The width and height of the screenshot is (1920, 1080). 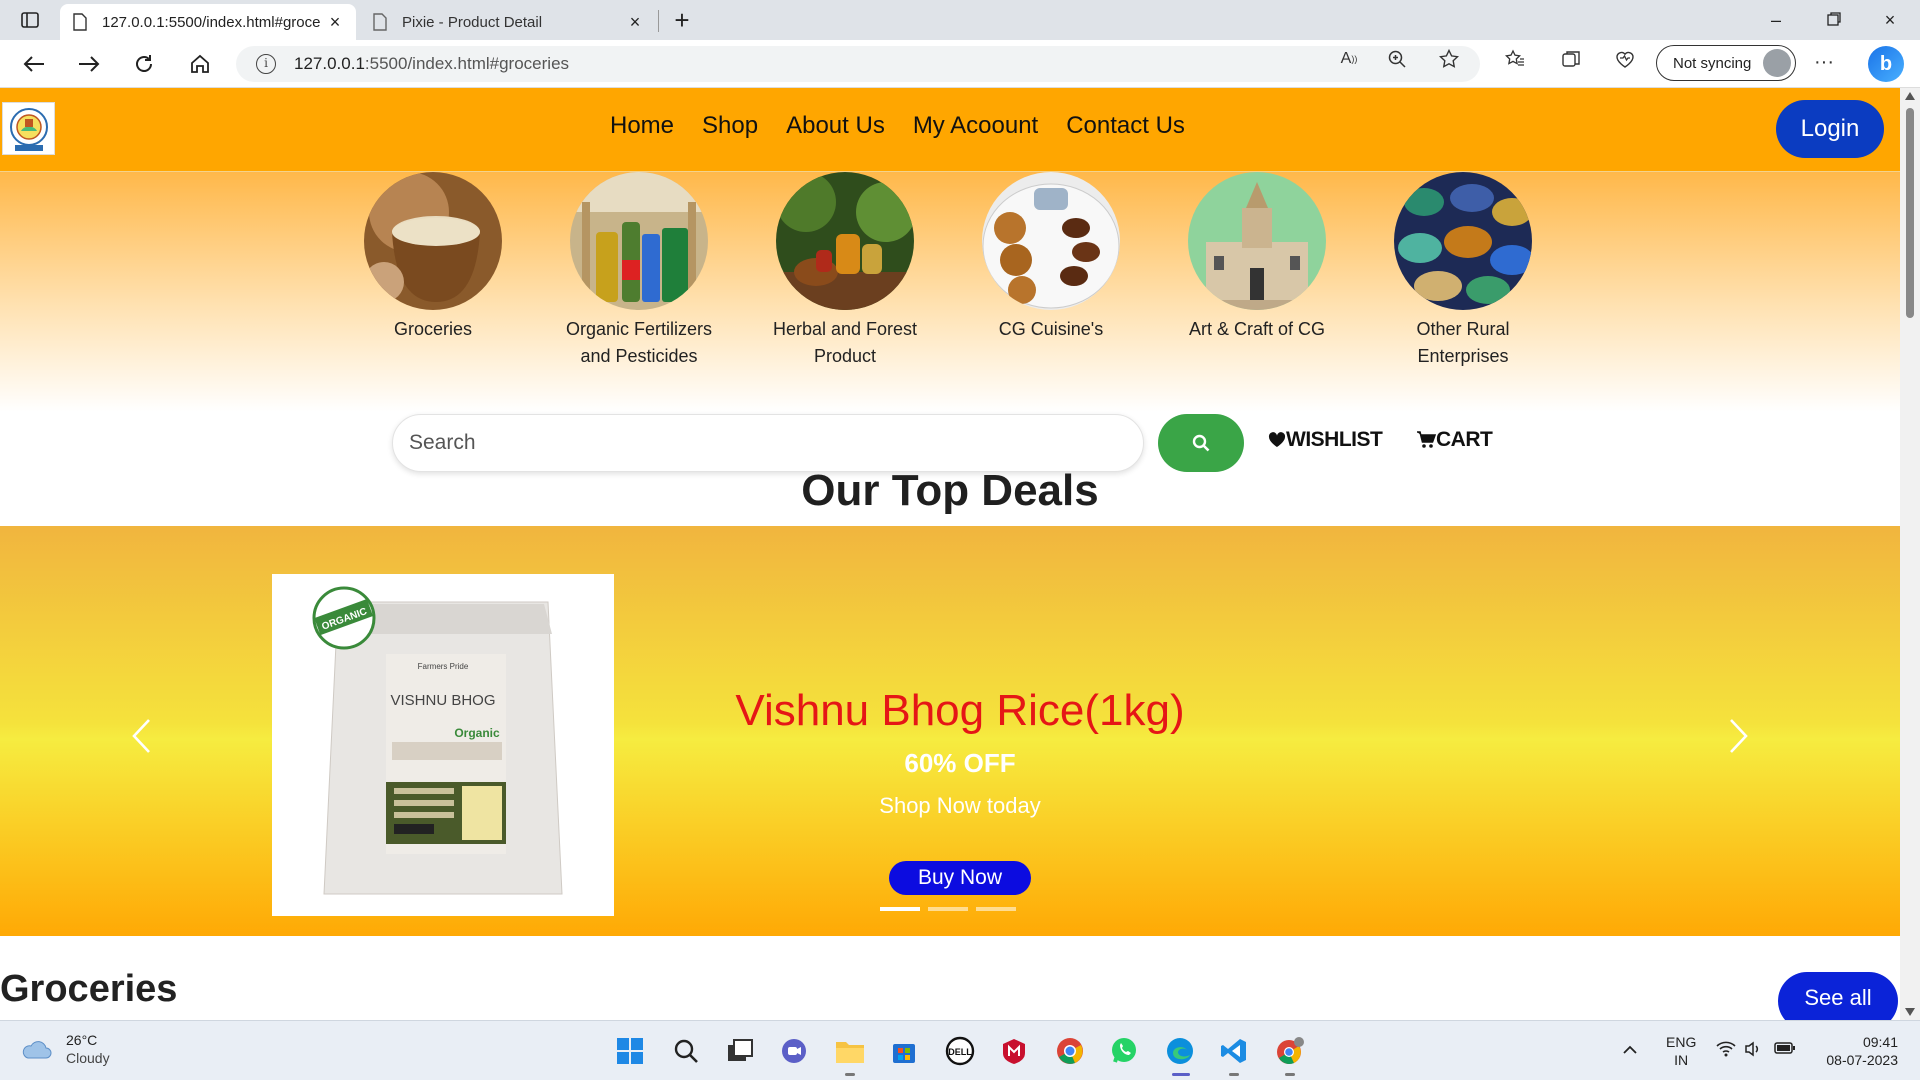 I want to click on file-explorer-icon, so click(x=850, y=1051).